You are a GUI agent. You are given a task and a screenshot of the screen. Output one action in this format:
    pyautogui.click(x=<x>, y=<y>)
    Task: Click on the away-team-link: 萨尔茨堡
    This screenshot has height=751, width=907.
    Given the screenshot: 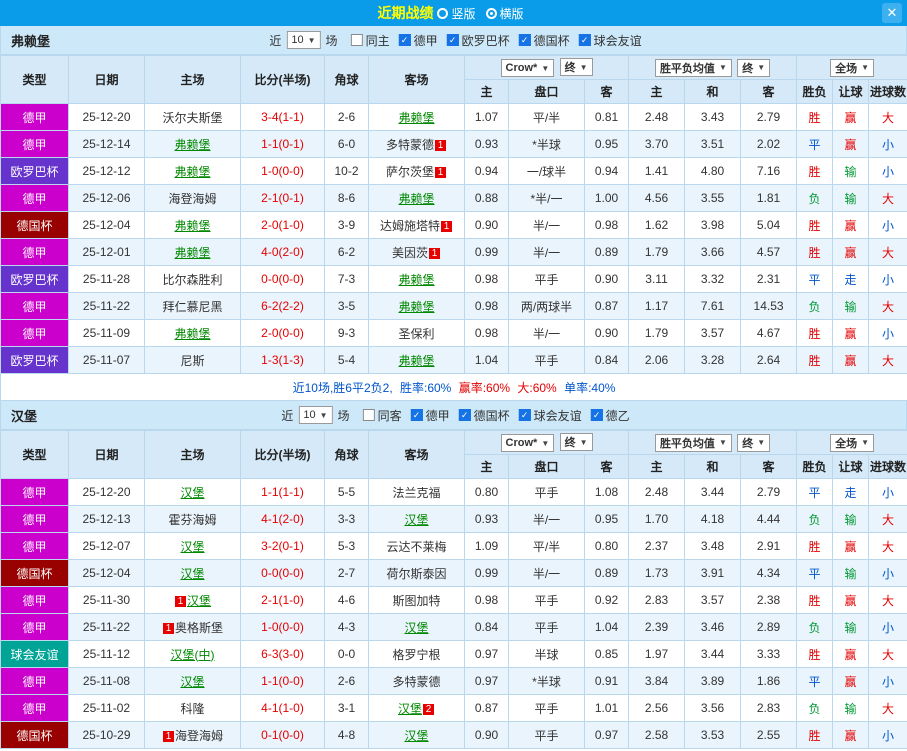 What is the action you would take?
    pyautogui.click(x=410, y=172)
    